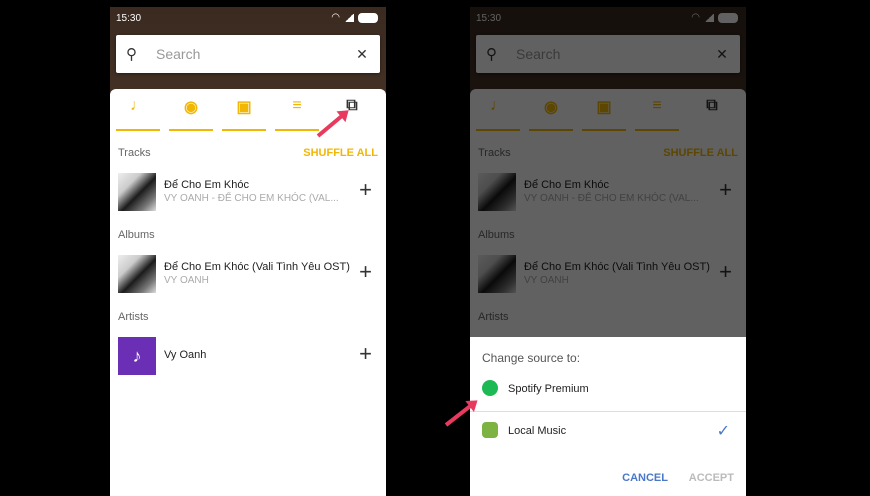 The width and height of the screenshot is (870, 496). What do you see at coordinates (362, 54) in the screenshot?
I see `close-icon: ✕` at bounding box center [362, 54].